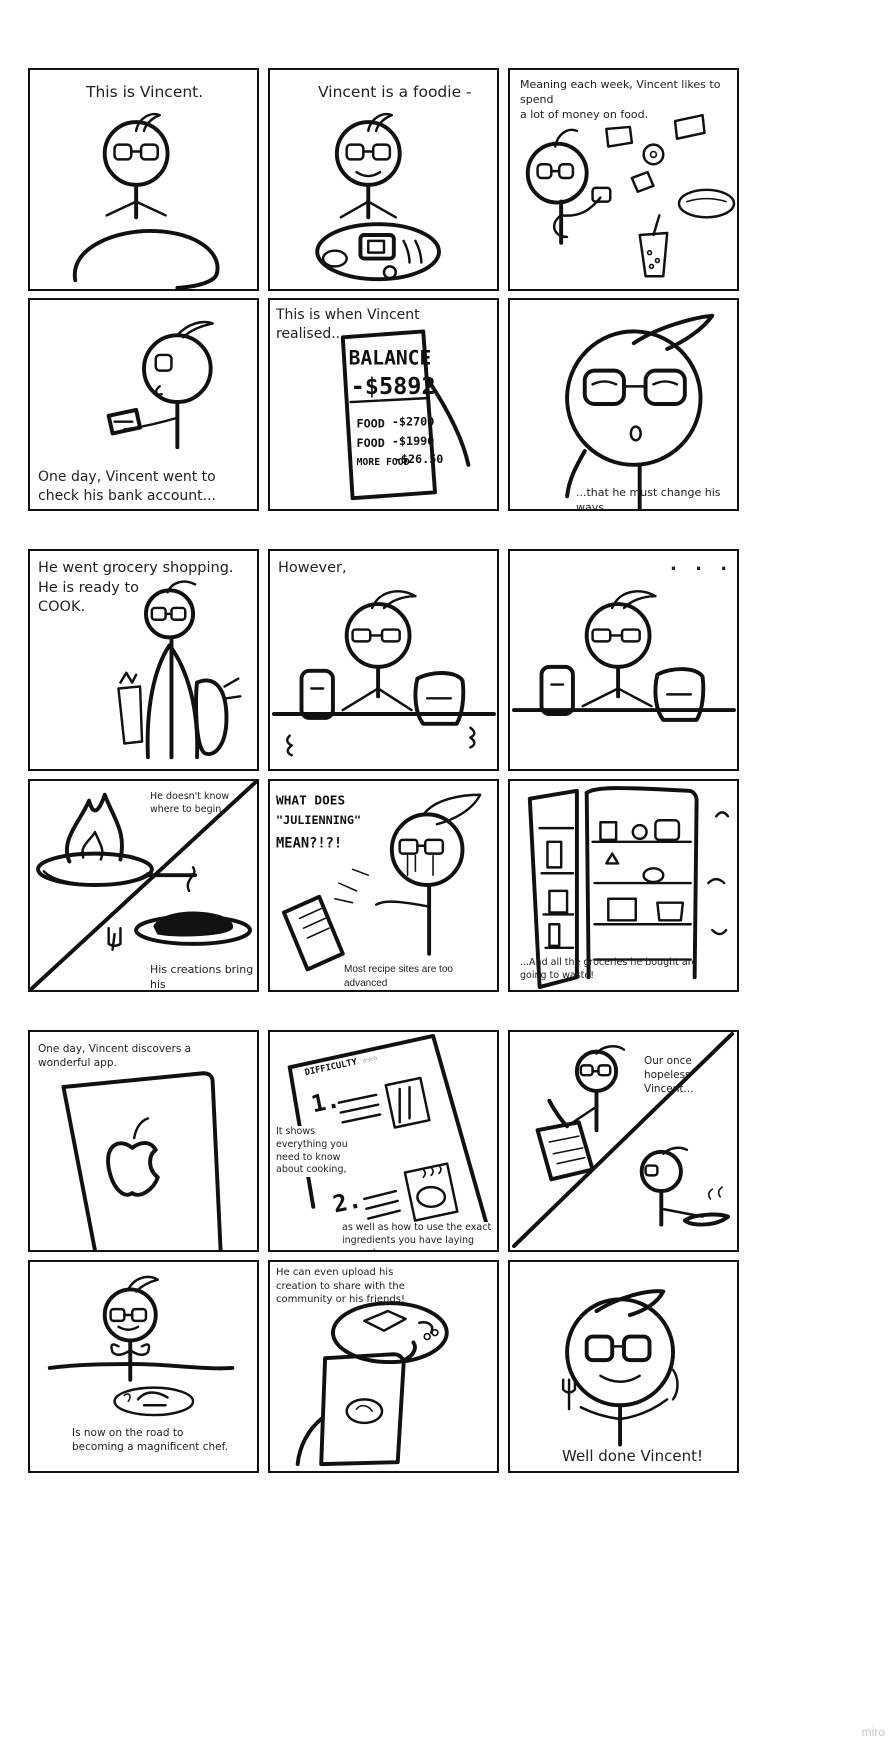 The image size is (895, 1745). What do you see at coordinates (310, 801) in the screenshot?
I see `handwritten-line-1: WHAT DOES` at bounding box center [310, 801].